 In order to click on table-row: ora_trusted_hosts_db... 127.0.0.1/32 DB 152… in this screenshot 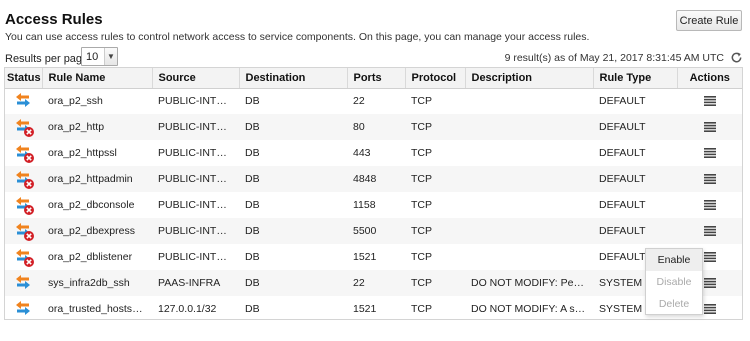, I will do `click(373, 309)`.